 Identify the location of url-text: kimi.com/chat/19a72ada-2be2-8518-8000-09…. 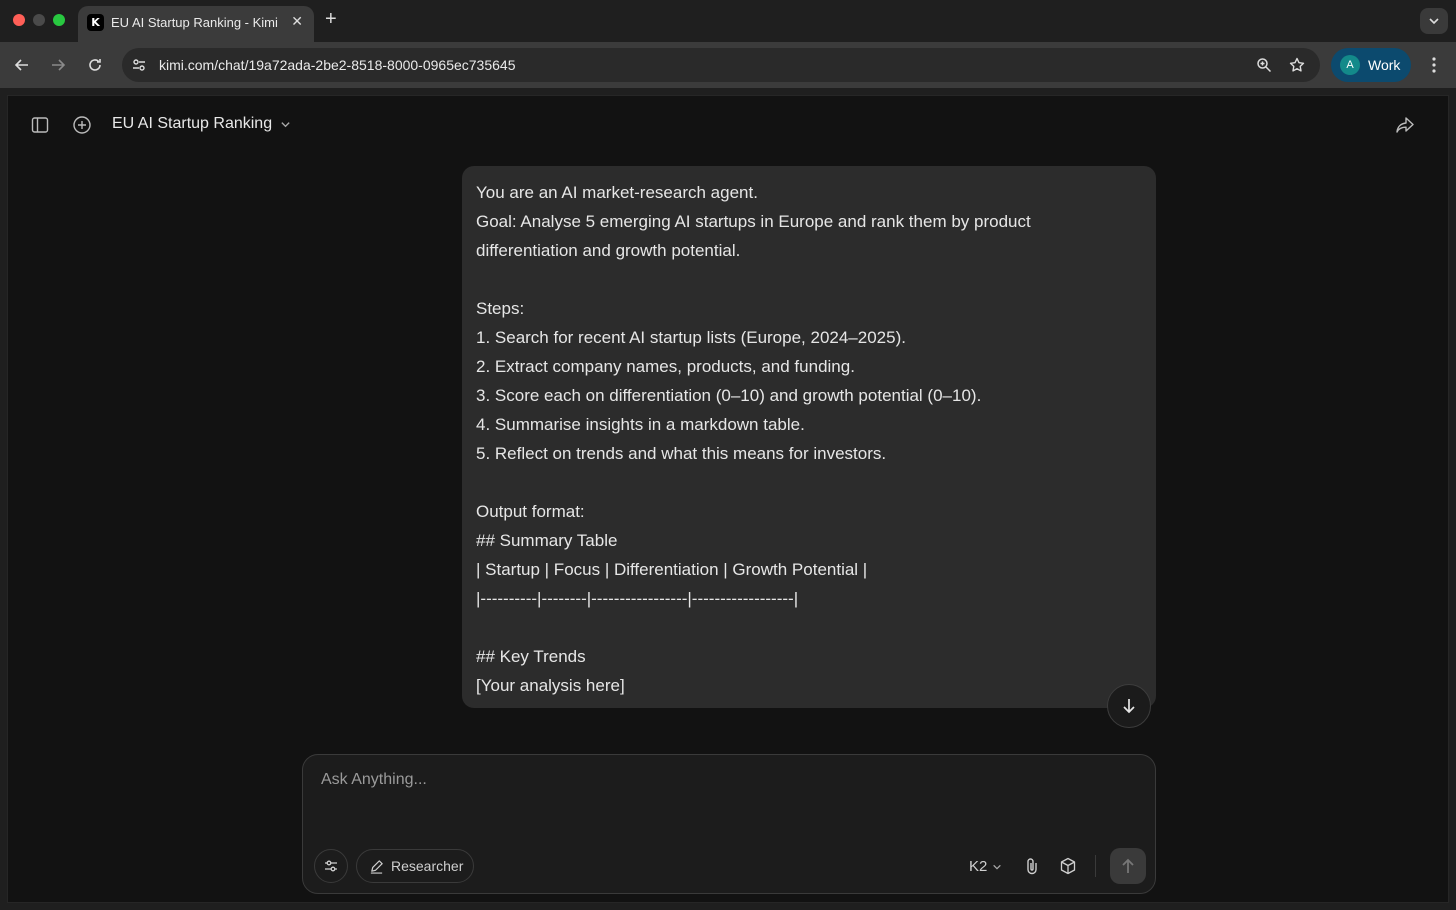
(337, 65).